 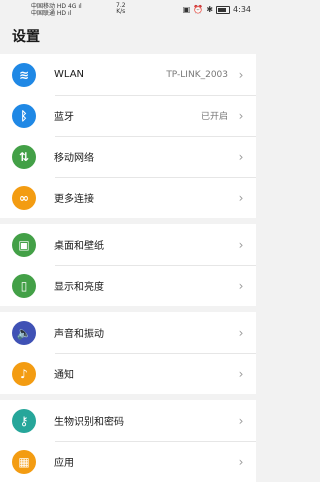 What do you see at coordinates (24, 373) in the screenshot?
I see `bell-icon: ♪` at bounding box center [24, 373].